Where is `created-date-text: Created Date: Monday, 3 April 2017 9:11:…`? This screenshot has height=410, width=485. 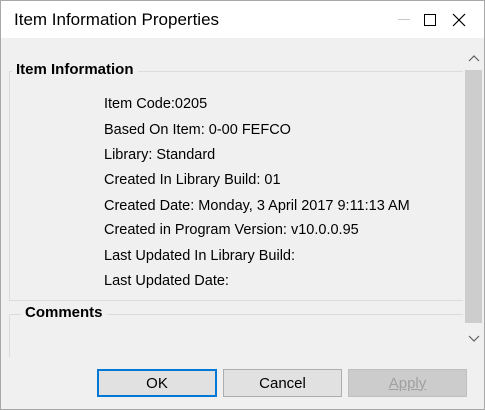 created-date-text: Created Date: Monday, 3 April 2017 9:11:… is located at coordinates (257, 206).